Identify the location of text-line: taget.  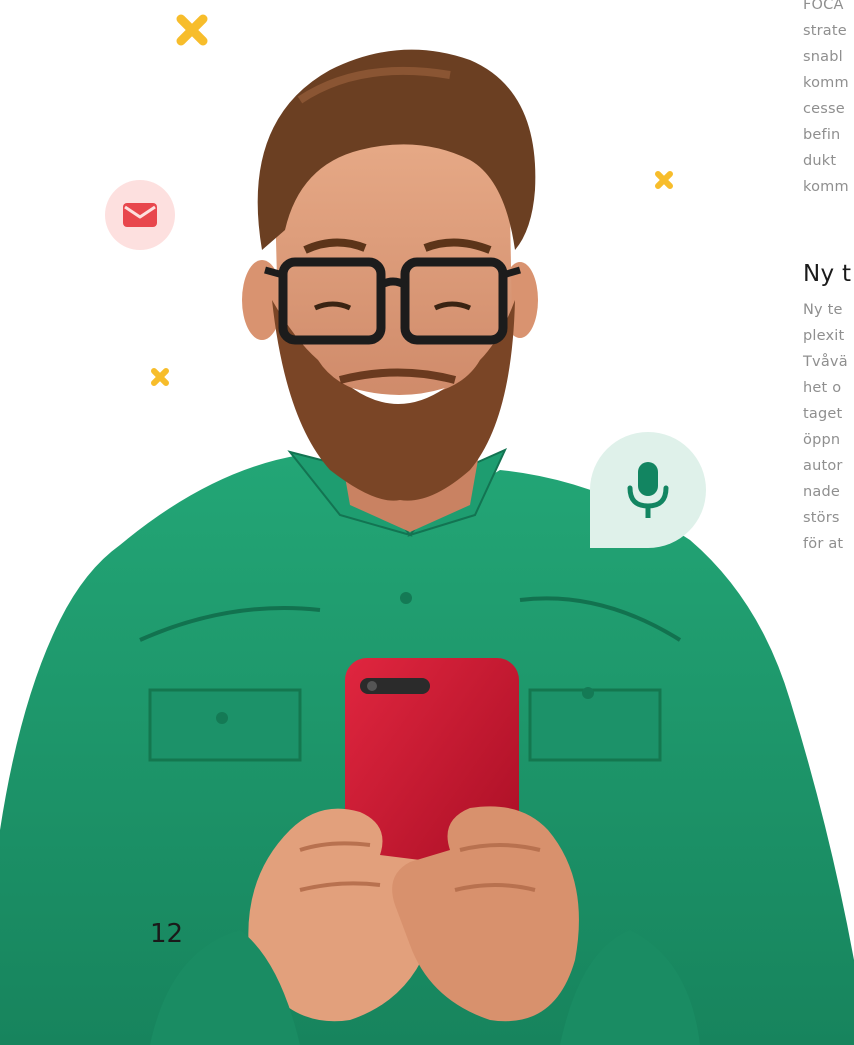
(823, 414).